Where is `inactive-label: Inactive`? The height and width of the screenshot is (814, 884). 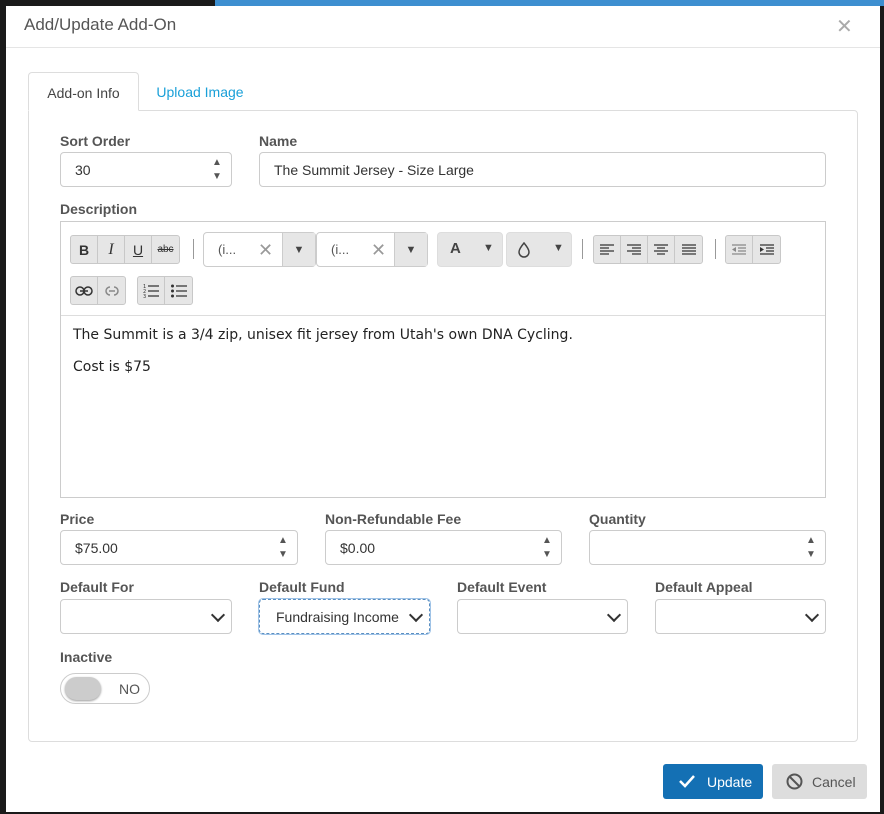 inactive-label: Inactive is located at coordinates (86, 657).